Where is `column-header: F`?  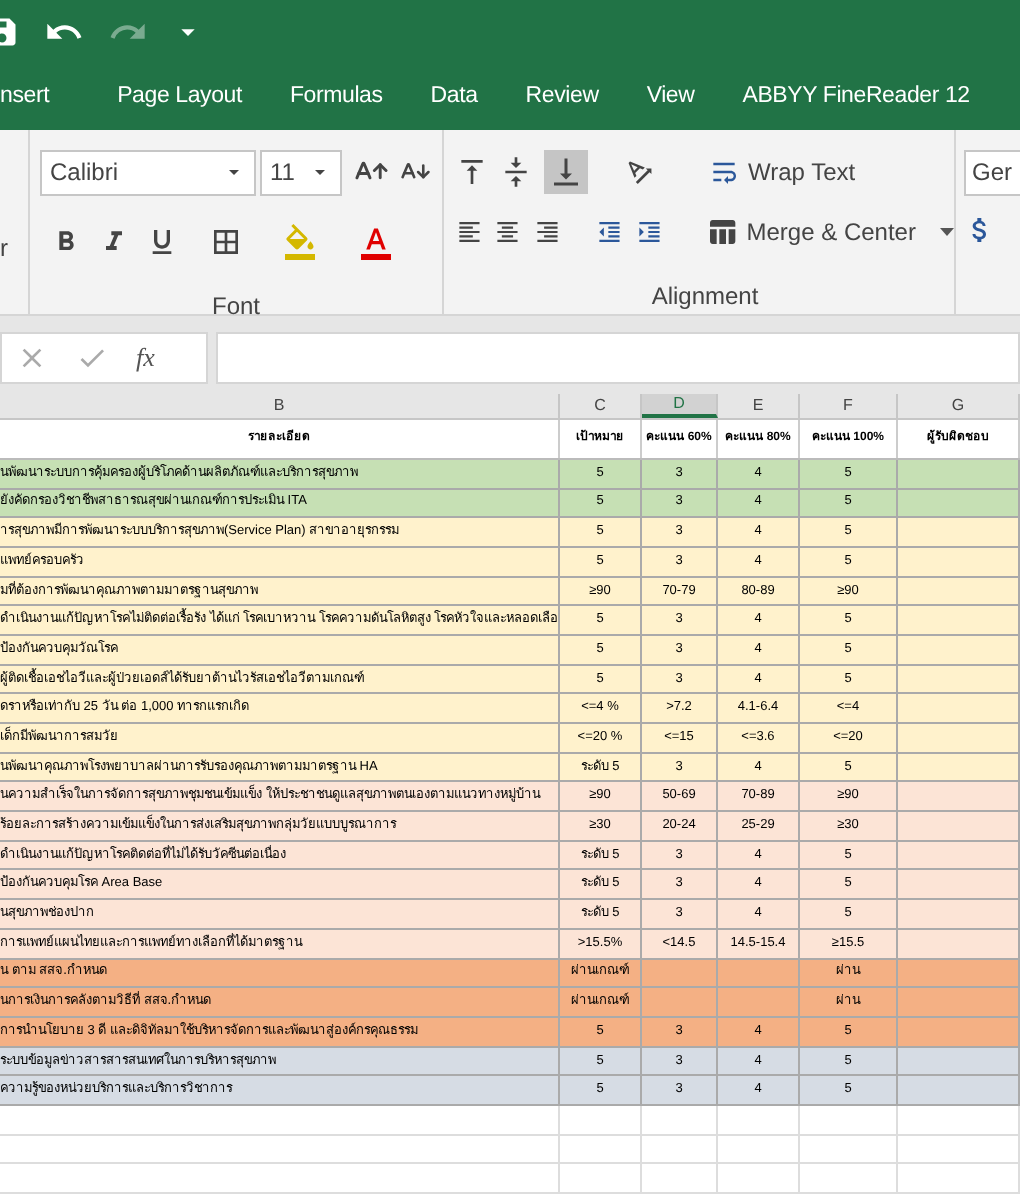 column-header: F is located at coordinates (849, 405).